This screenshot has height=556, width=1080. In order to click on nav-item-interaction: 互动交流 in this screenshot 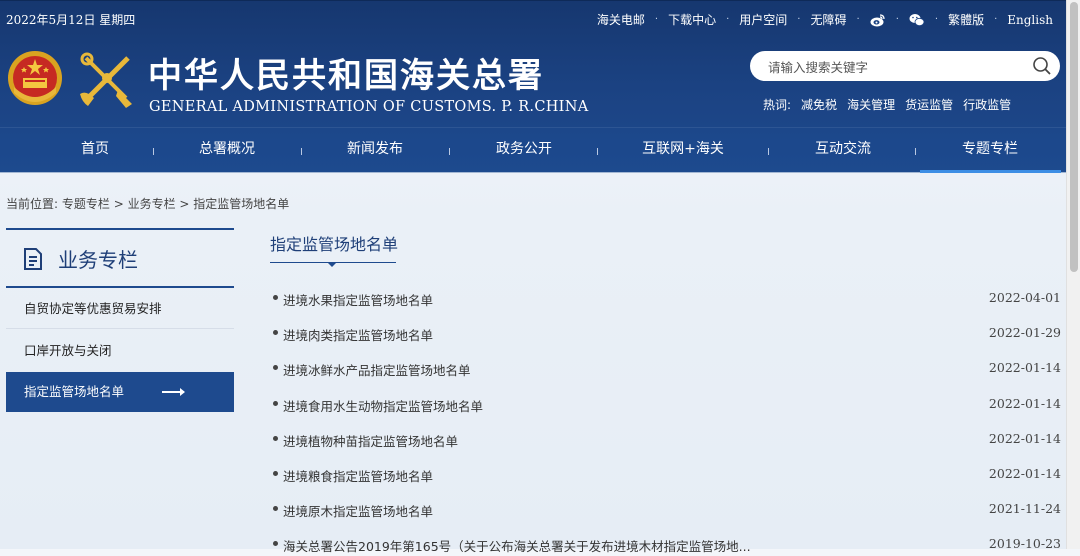, I will do `click(843, 150)`.